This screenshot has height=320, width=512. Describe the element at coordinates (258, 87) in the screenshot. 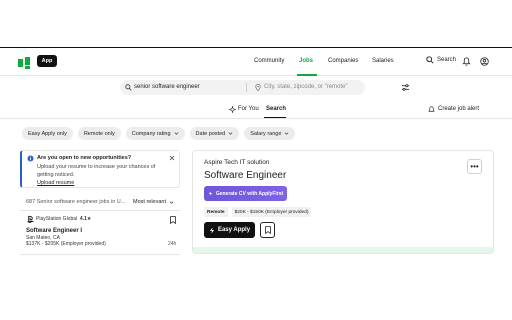

I see `location-pin-icon` at that location.